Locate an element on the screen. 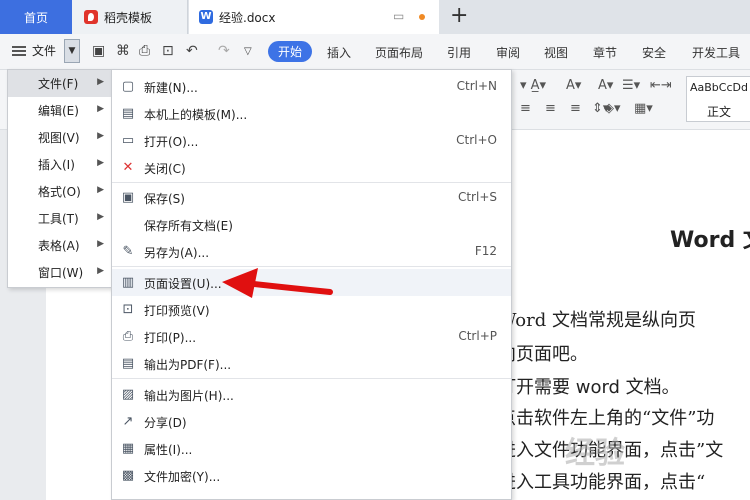 The image size is (750, 500). annotation-arrow is located at coordinates (277, 283).